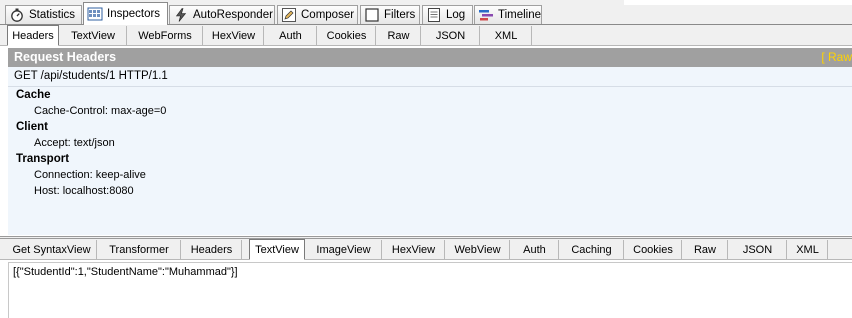 The width and height of the screenshot is (852, 318). I want to click on request-headers-title: Request Headers, so click(65, 57).